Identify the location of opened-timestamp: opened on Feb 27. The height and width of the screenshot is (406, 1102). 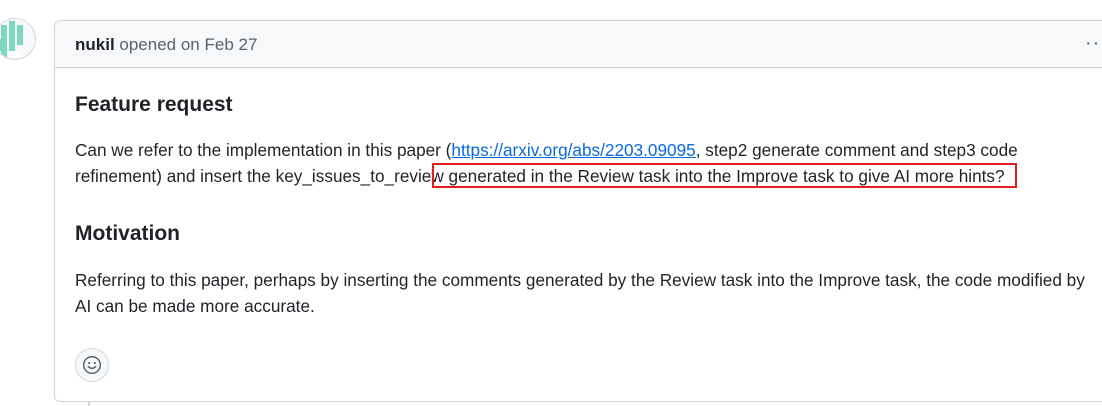
(186, 44).